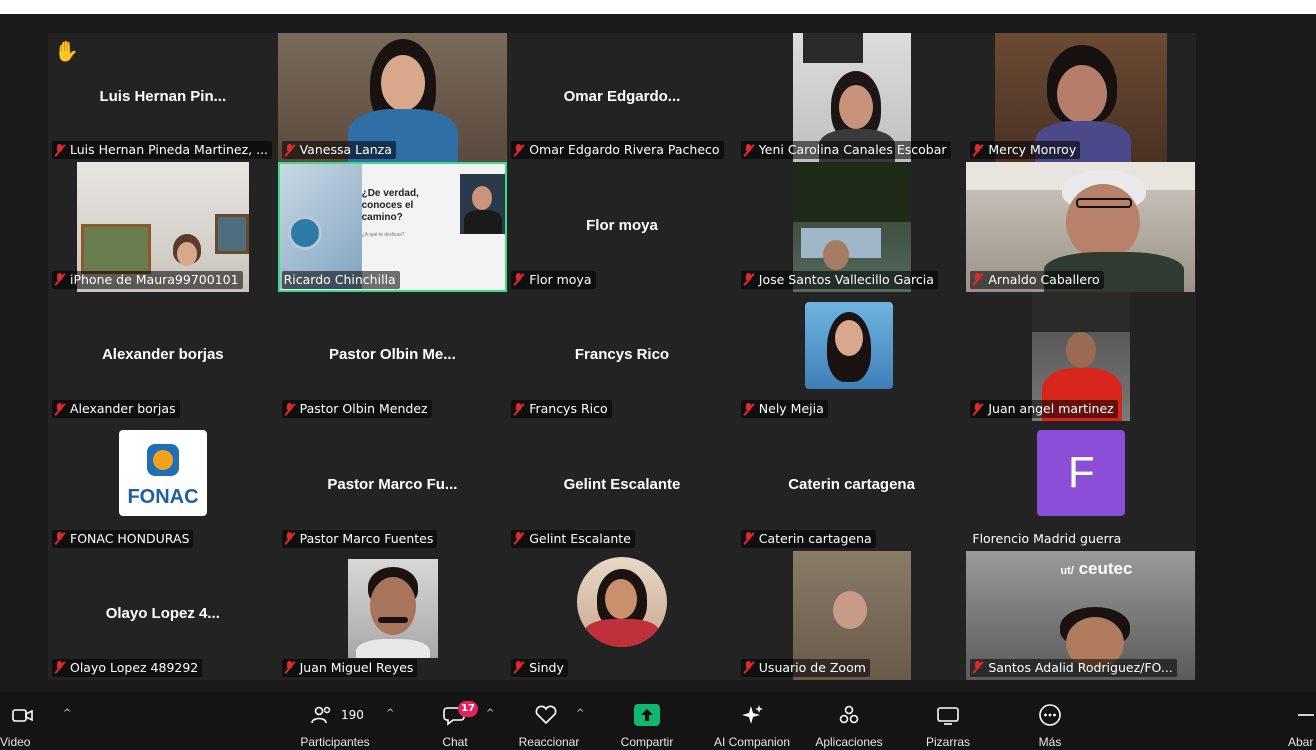 Image resolution: width=1316 pixels, height=750 pixels. Describe the element at coordinates (647, 715) in the screenshot. I see `share-screen-icon` at that location.